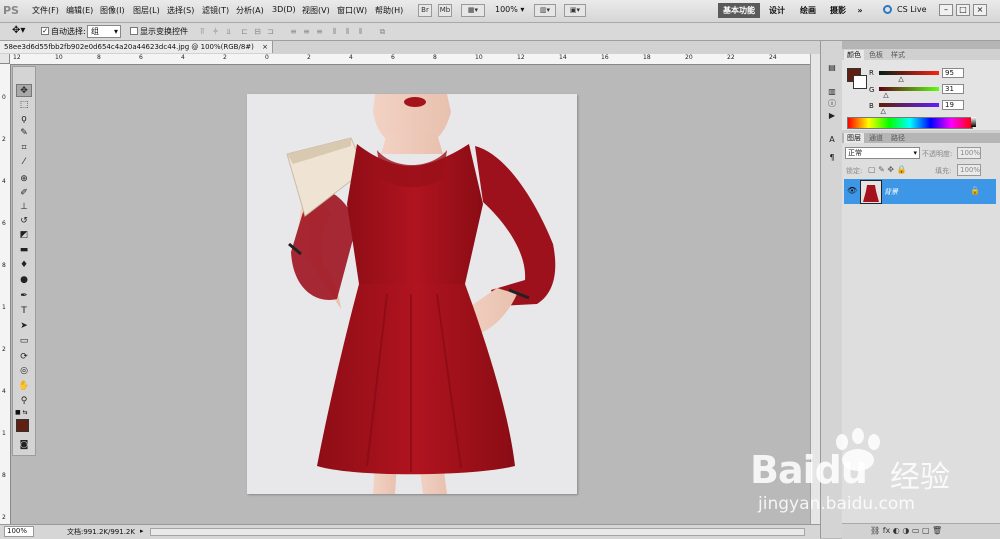 The height and width of the screenshot is (539, 1000). What do you see at coordinates (24, 221) in the screenshot?
I see `history-brush-tool-icon: ↺` at bounding box center [24, 221].